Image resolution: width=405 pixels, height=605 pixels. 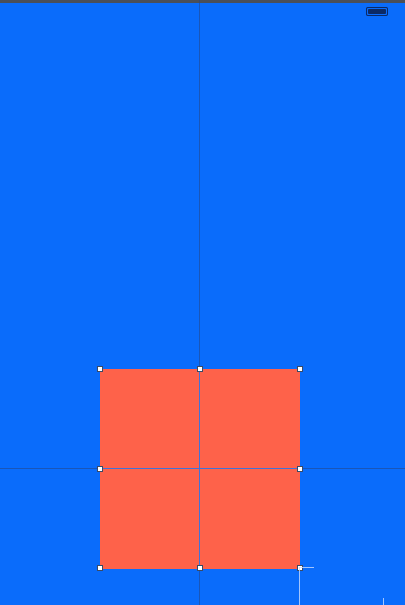 I want to click on resize-handle-top-left, so click(x=100, y=369).